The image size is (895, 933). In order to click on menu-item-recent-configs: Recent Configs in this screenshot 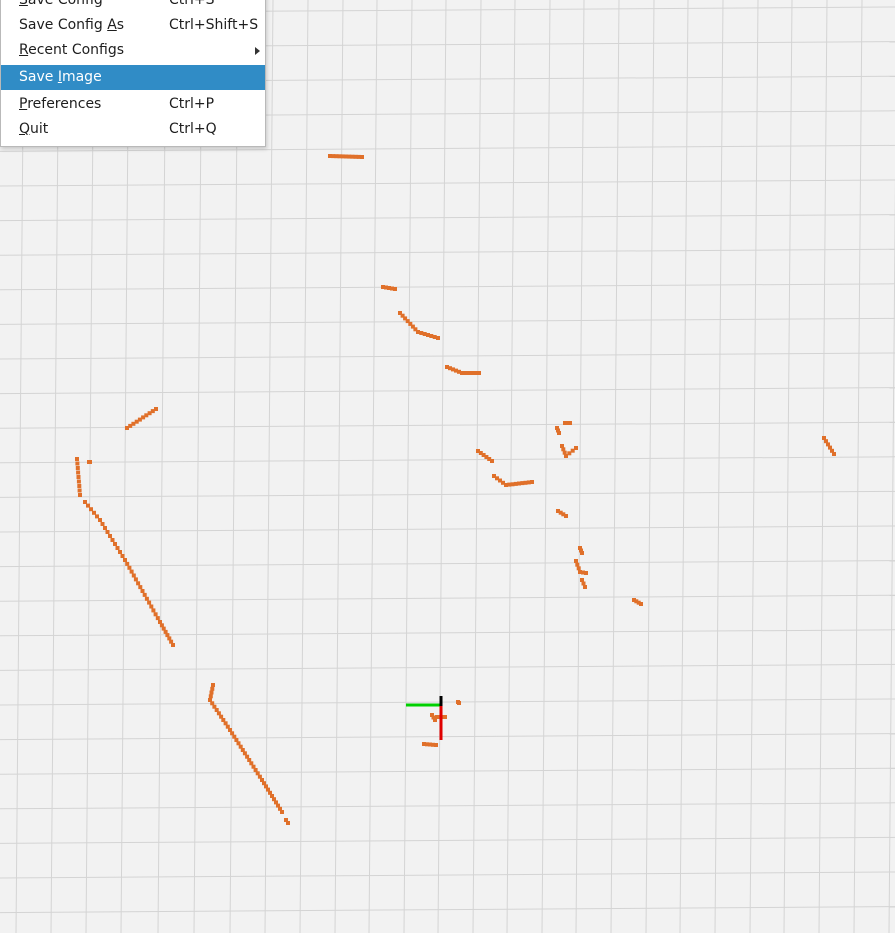, I will do `click(133, 50)`.